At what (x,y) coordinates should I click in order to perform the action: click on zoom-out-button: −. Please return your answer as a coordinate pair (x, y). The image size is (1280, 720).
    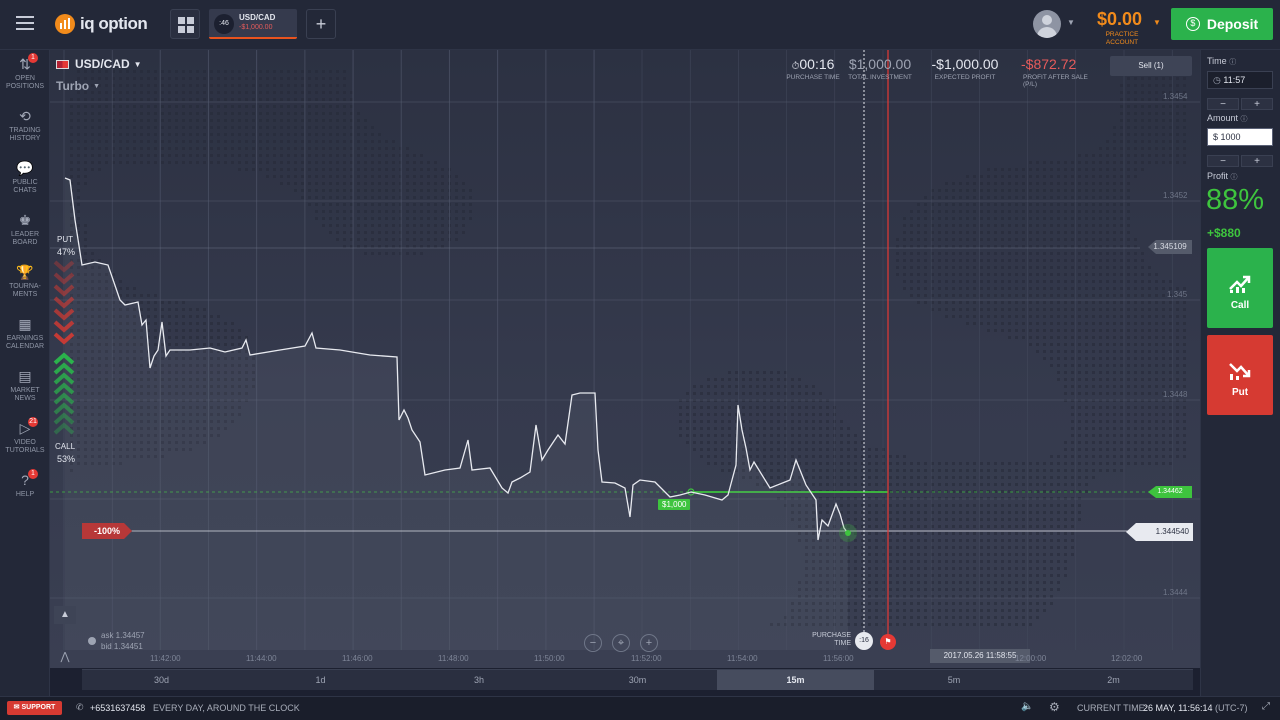
    Looking at the image, I should click on (593, 643).